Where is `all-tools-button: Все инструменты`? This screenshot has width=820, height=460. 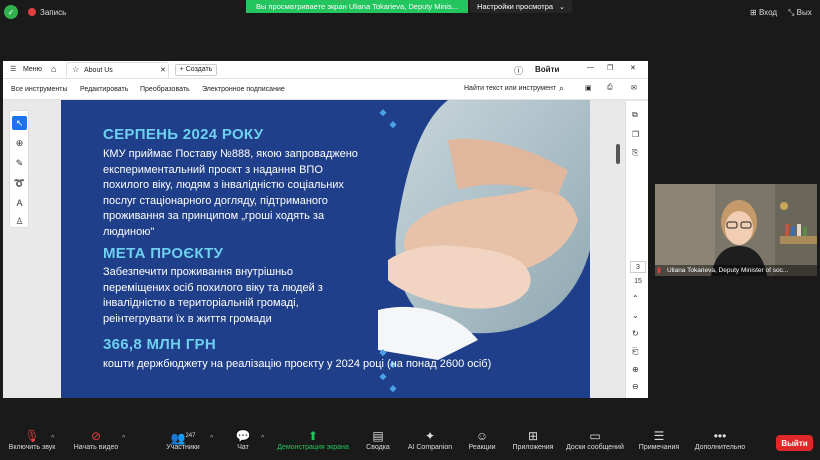 all-tools-button: Все инструменты is located at coordinates (39, 89).